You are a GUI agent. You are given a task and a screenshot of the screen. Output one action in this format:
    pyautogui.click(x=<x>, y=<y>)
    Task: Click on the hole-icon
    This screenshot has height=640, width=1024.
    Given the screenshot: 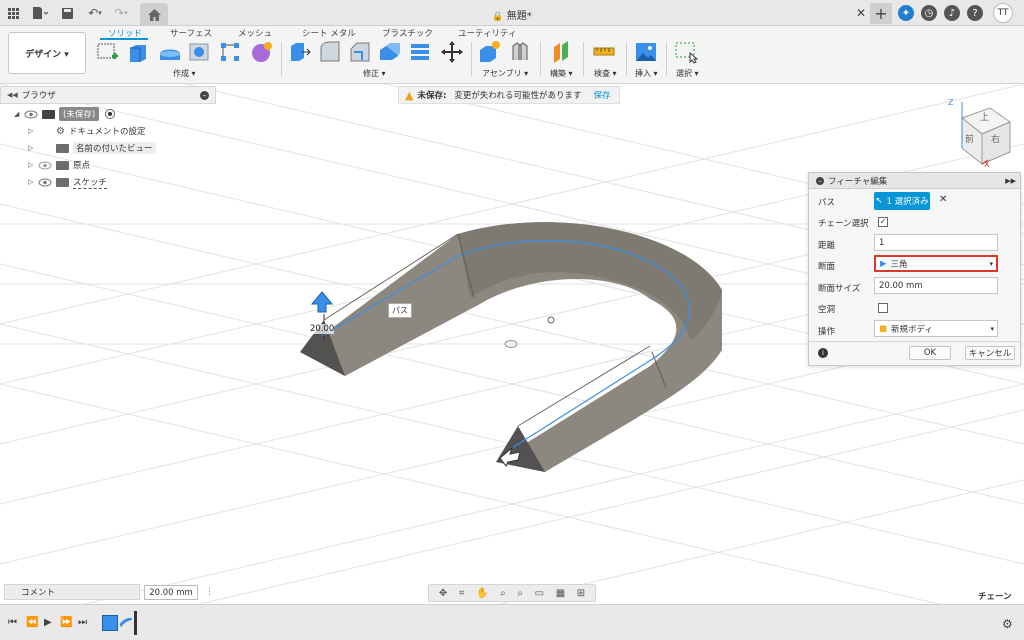 What is the action you would take?
    pyautogui.click(x=200, y=52)
    